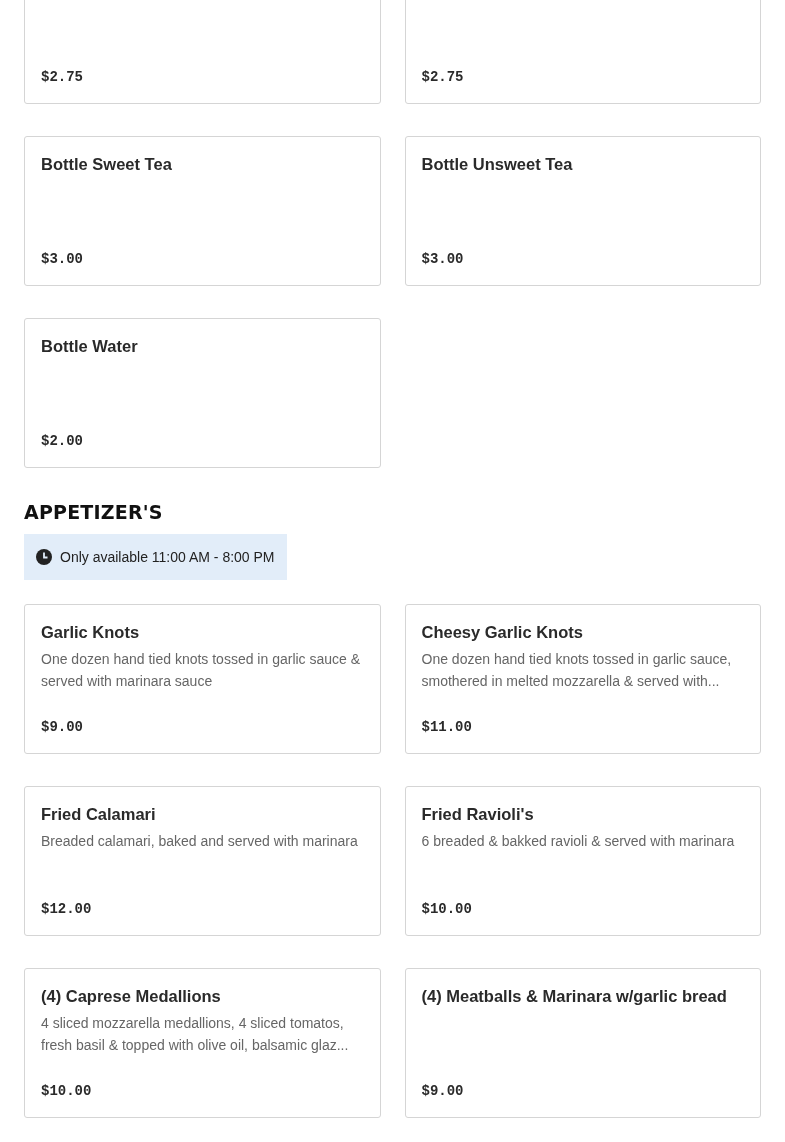 The width and height of the screenshot is (785, 1142). I want to click on item-name: Bottle Sweet Tea, so click(106, 164).